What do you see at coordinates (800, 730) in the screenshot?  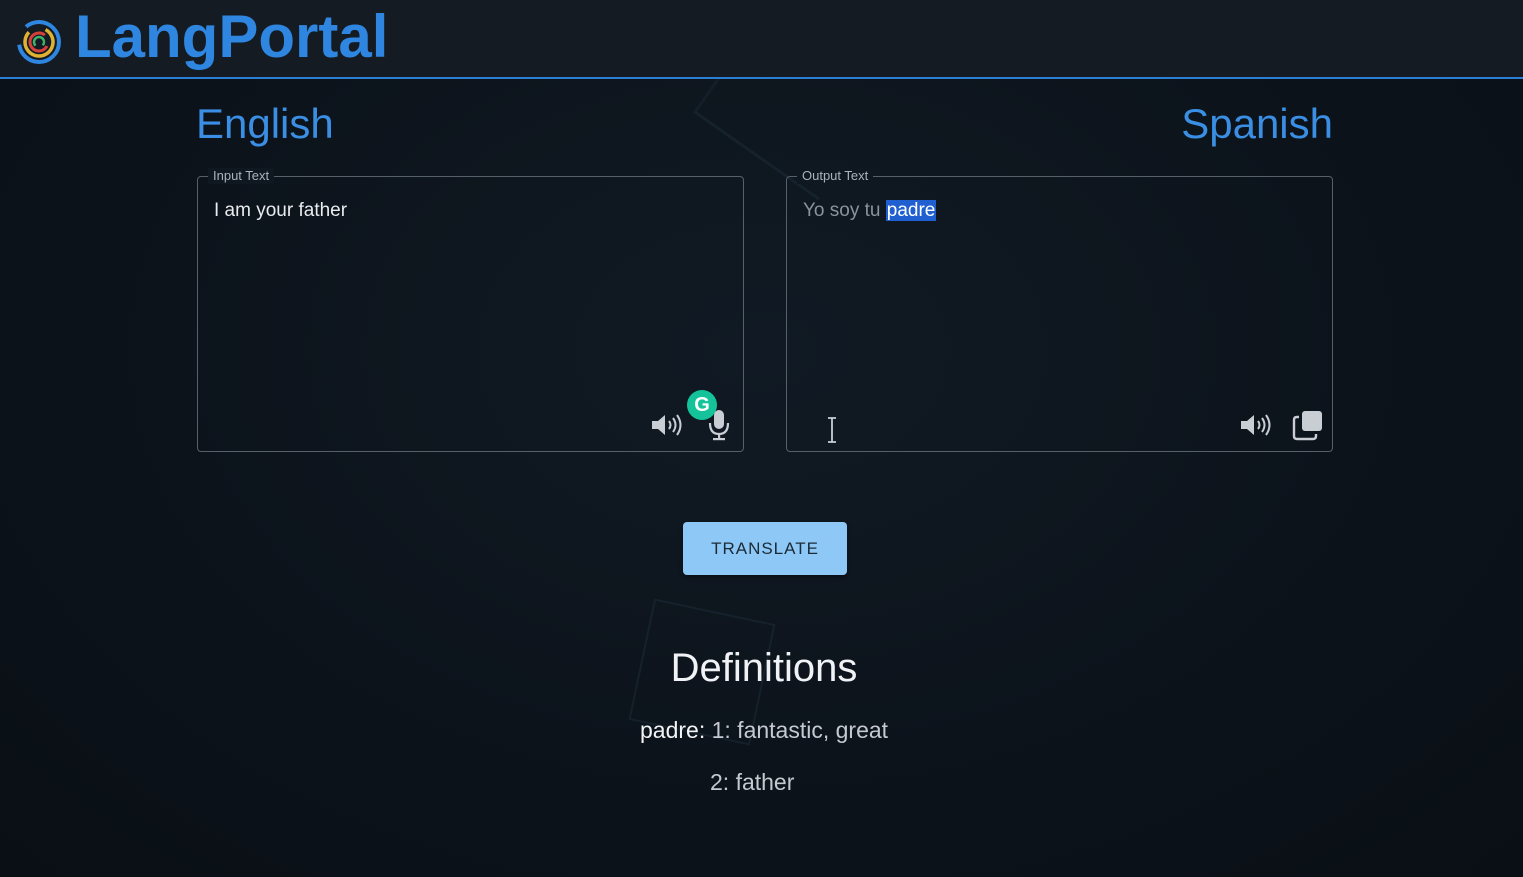 I see `definition-text: 1: fantastic, great` at bounding box center [800, 730].